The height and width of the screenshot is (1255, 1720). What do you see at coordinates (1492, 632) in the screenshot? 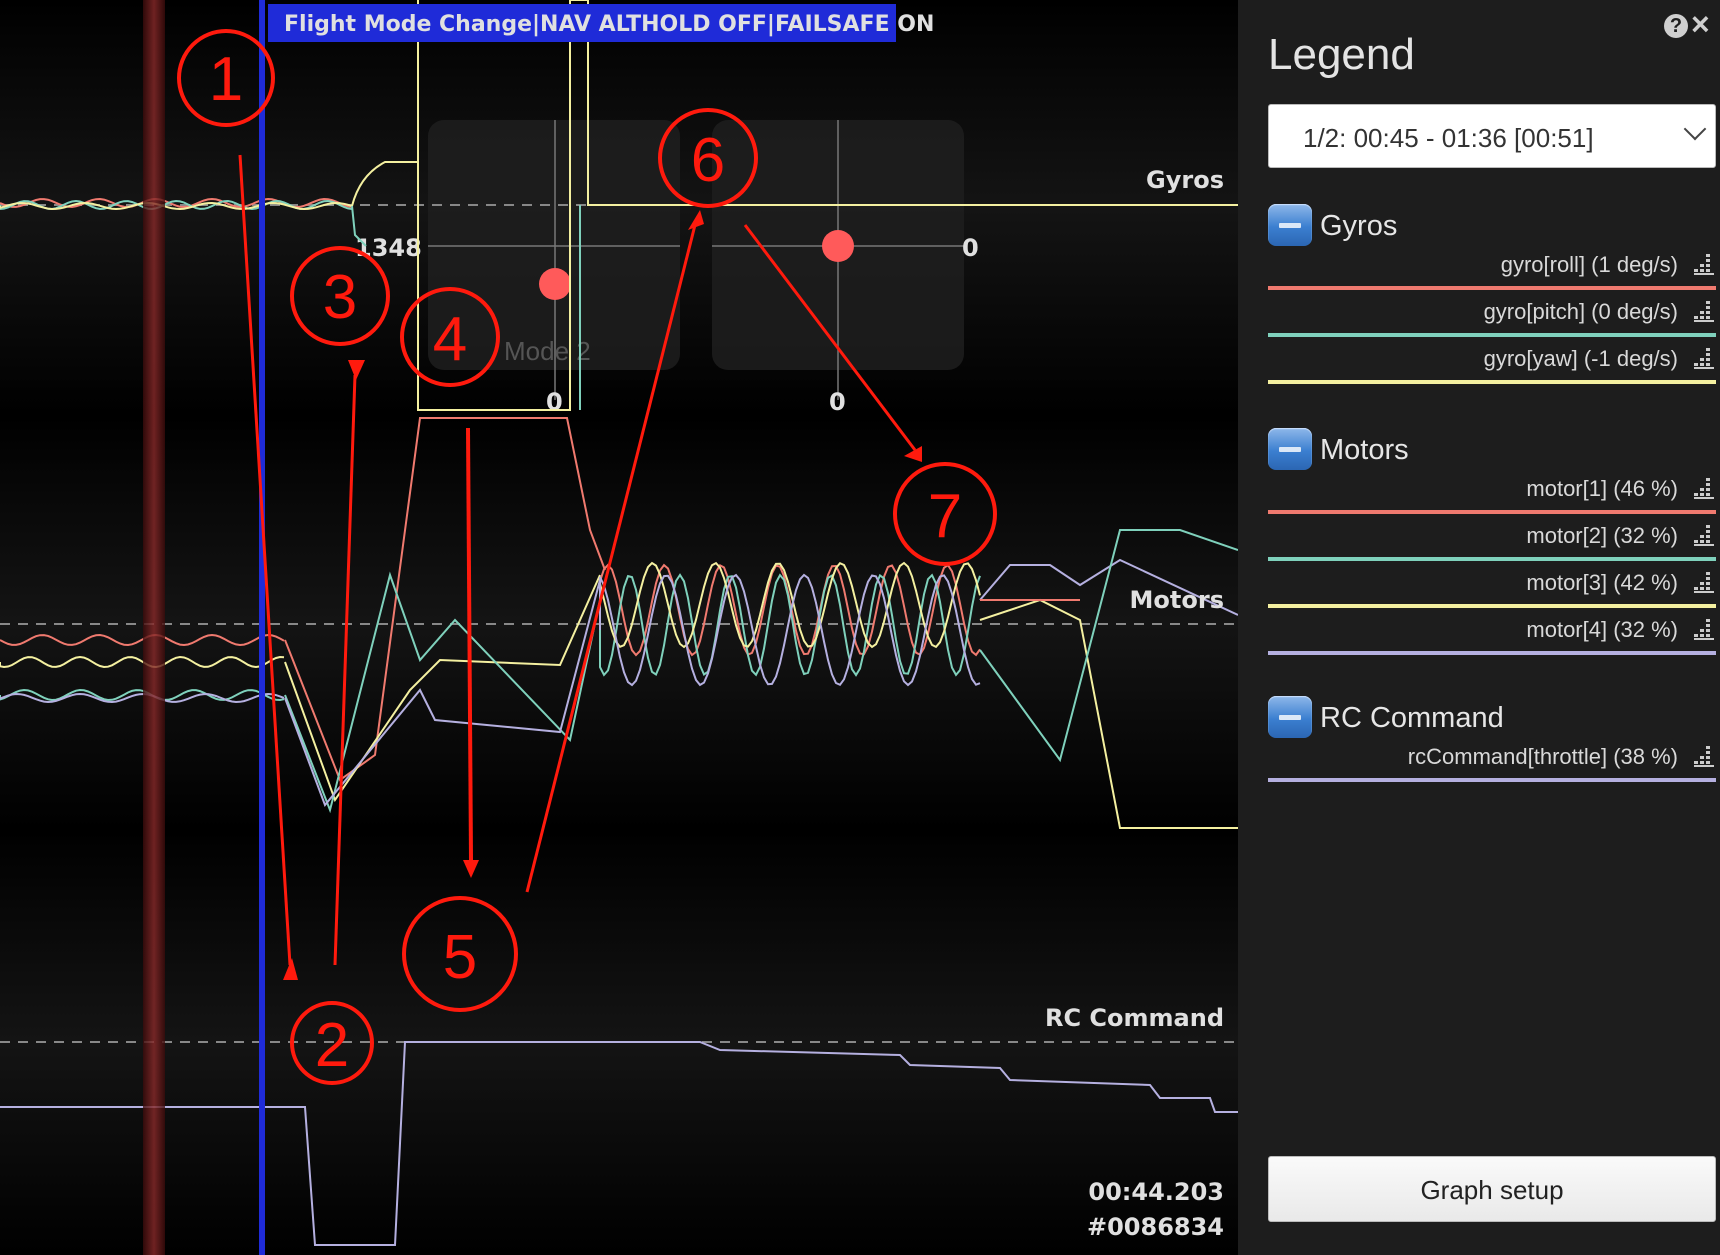
I see `legend-field: motor[4] (32 %)` at bounding box center [1492, 632].